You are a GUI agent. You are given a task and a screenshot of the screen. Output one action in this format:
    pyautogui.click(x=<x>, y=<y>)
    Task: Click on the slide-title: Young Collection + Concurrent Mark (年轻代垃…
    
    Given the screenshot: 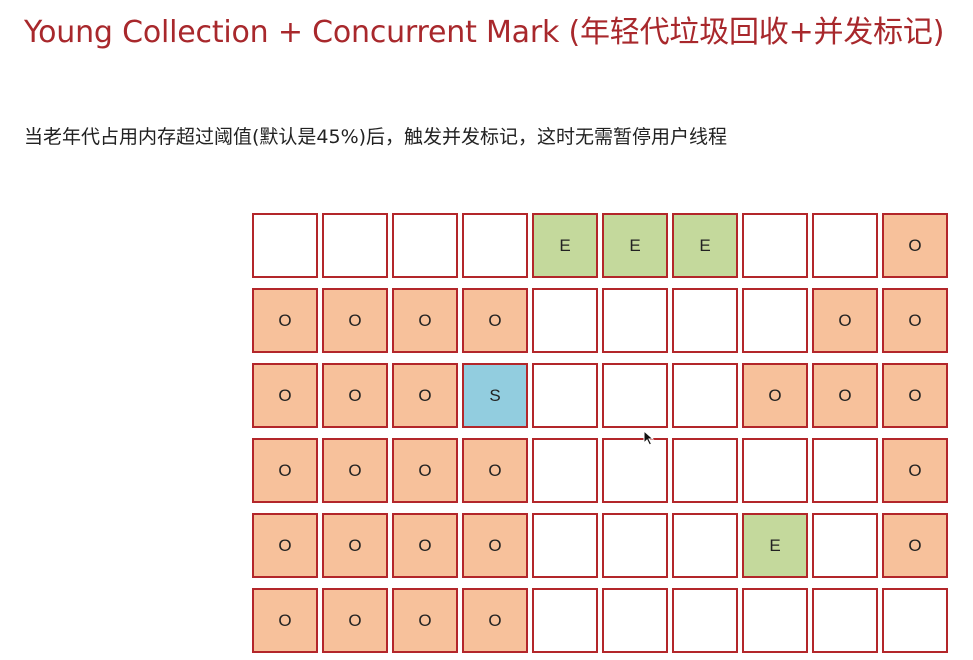 What is the action you would take?
    pyautogui.click(x=484, y=32)
    